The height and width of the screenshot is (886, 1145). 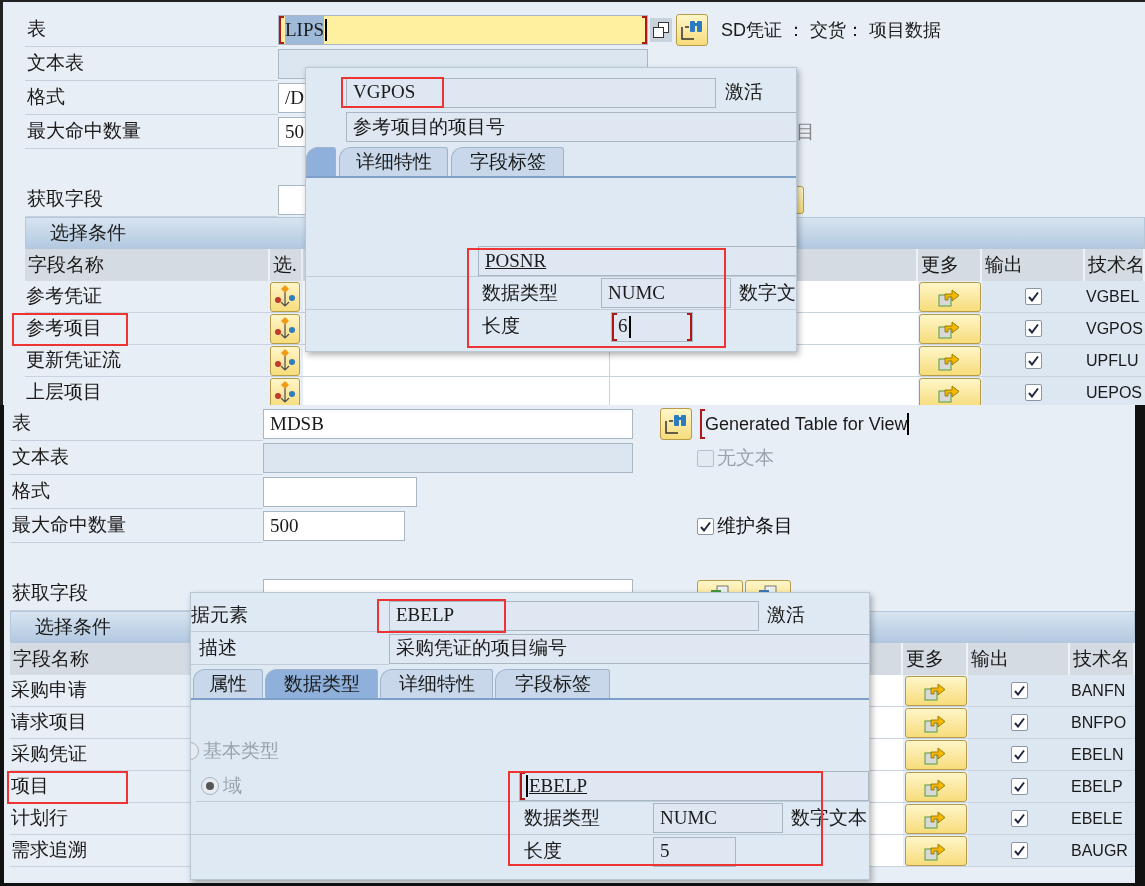 What do you see at coordinates (448, 424) in the screenshot?
I see `input-field: MDSB` at bounding box center [448, 424].